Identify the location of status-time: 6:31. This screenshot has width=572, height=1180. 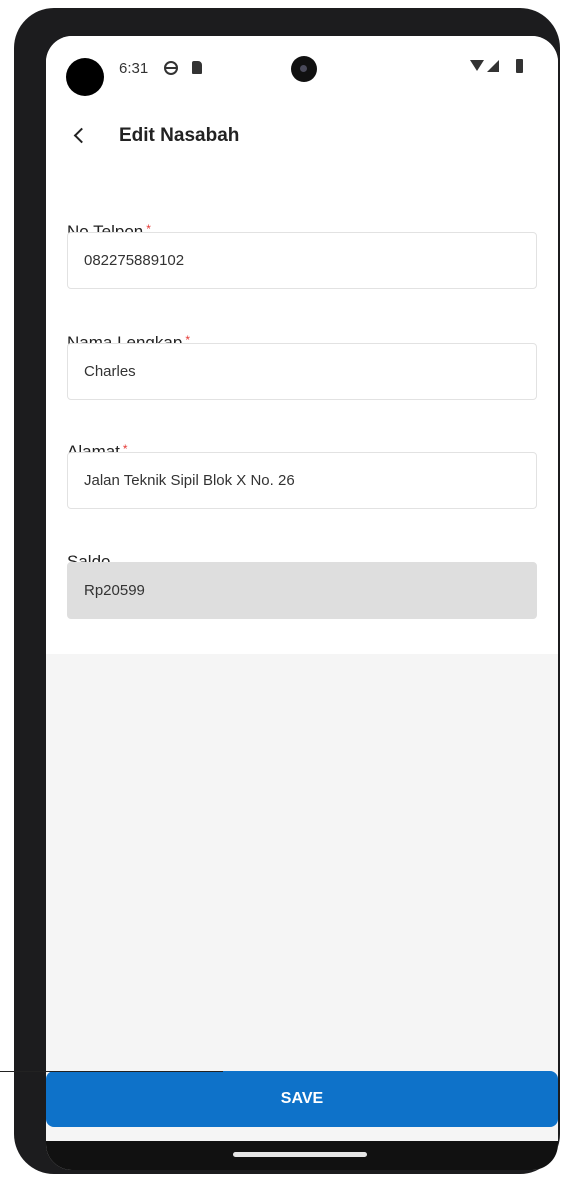
(134, 68).